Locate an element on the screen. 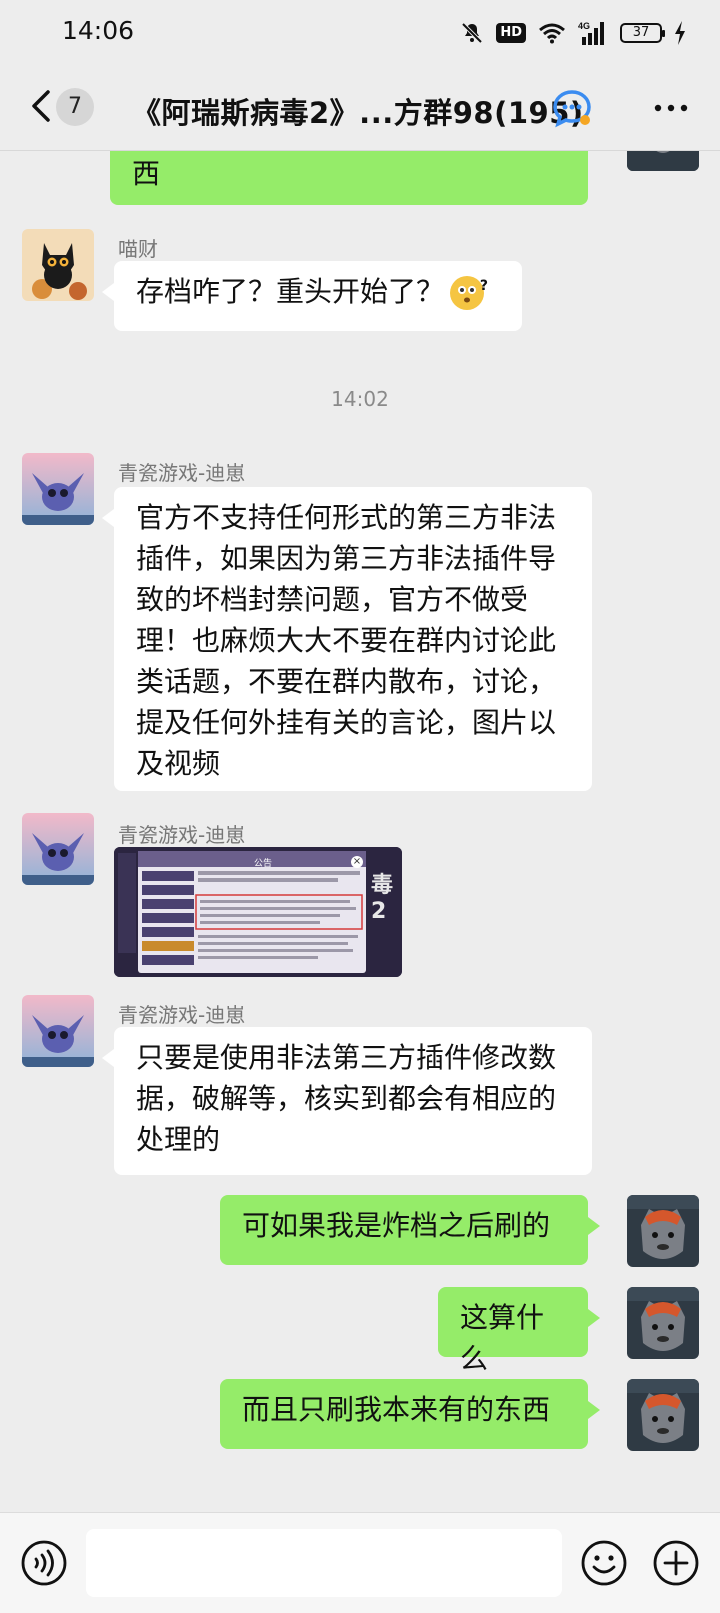 The image size is (720, 1613). chat-header: 7 《阿瑞斯病毒2》...方群98(195) is located at coordinates (360, 108).